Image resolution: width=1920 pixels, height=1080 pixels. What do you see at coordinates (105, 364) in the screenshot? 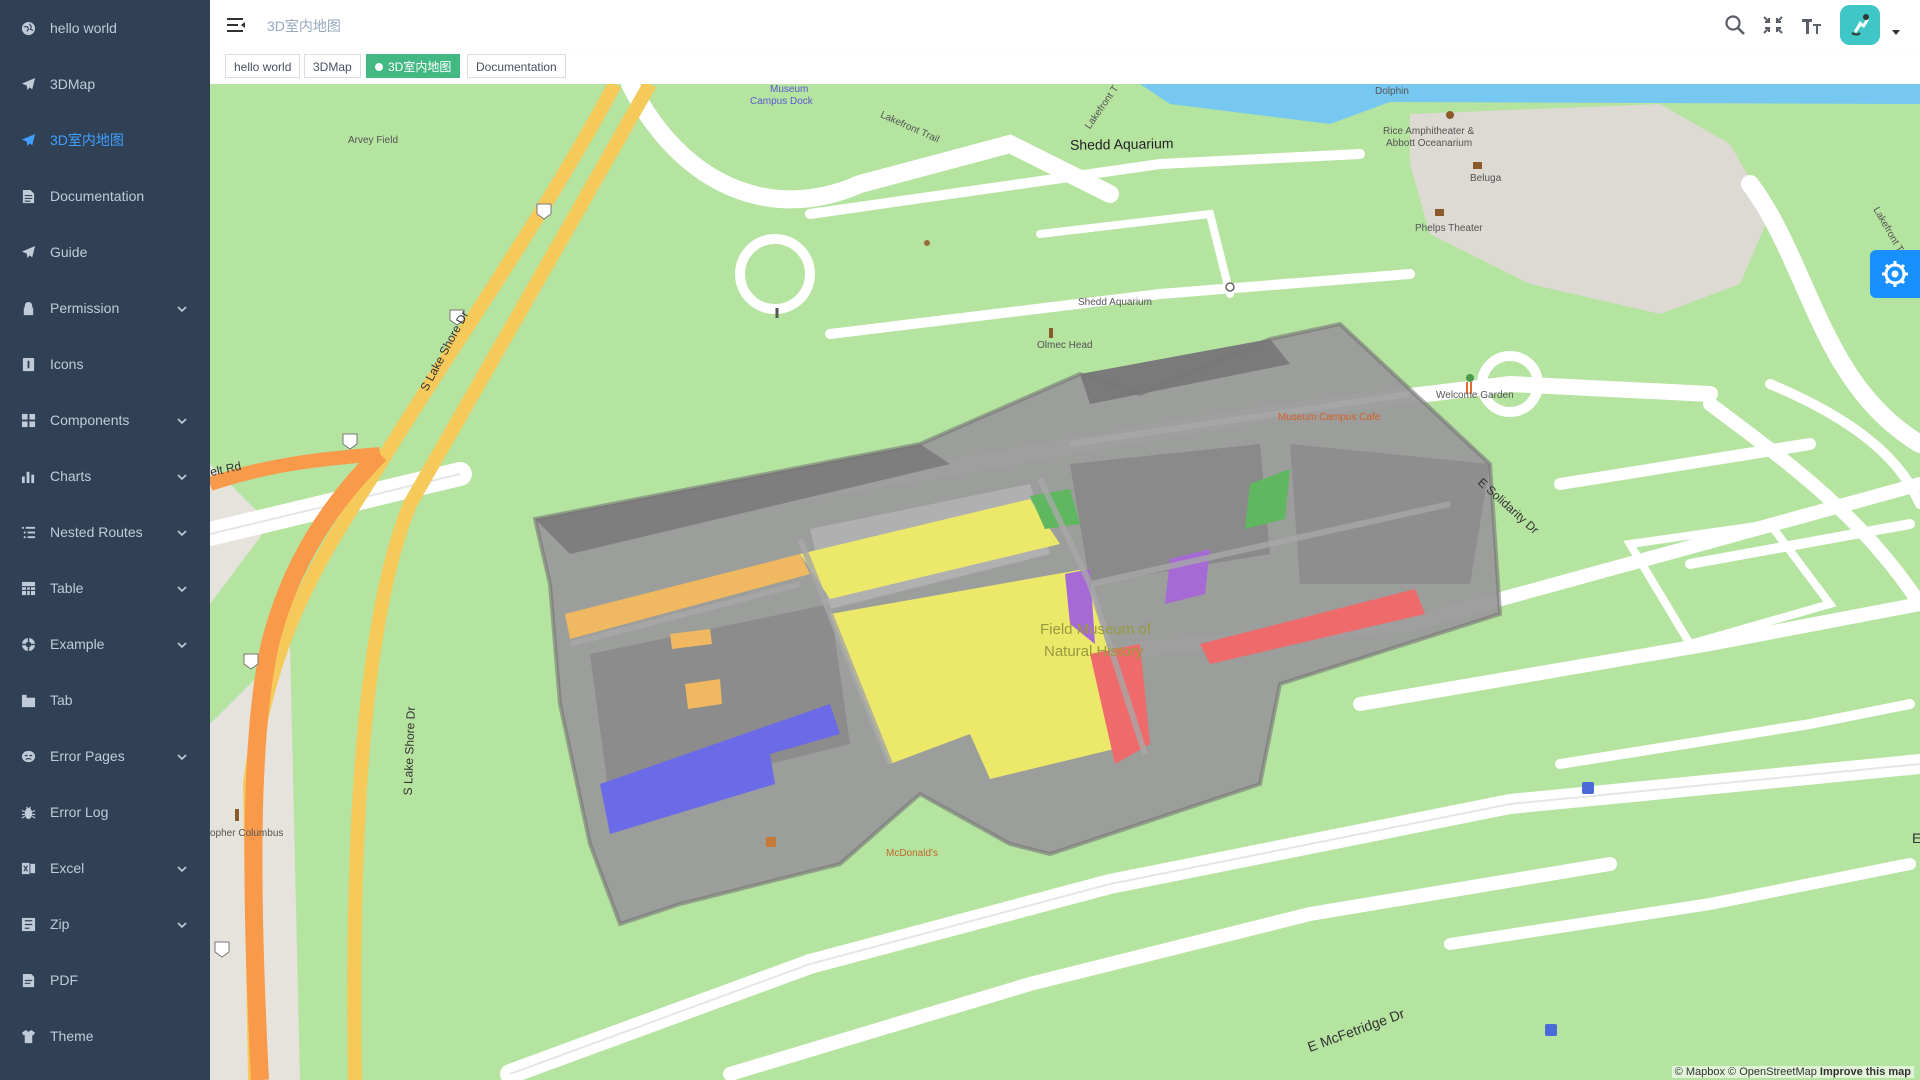
I see `sidebar-item-icons: Icons` at bounding box center [105, 364].